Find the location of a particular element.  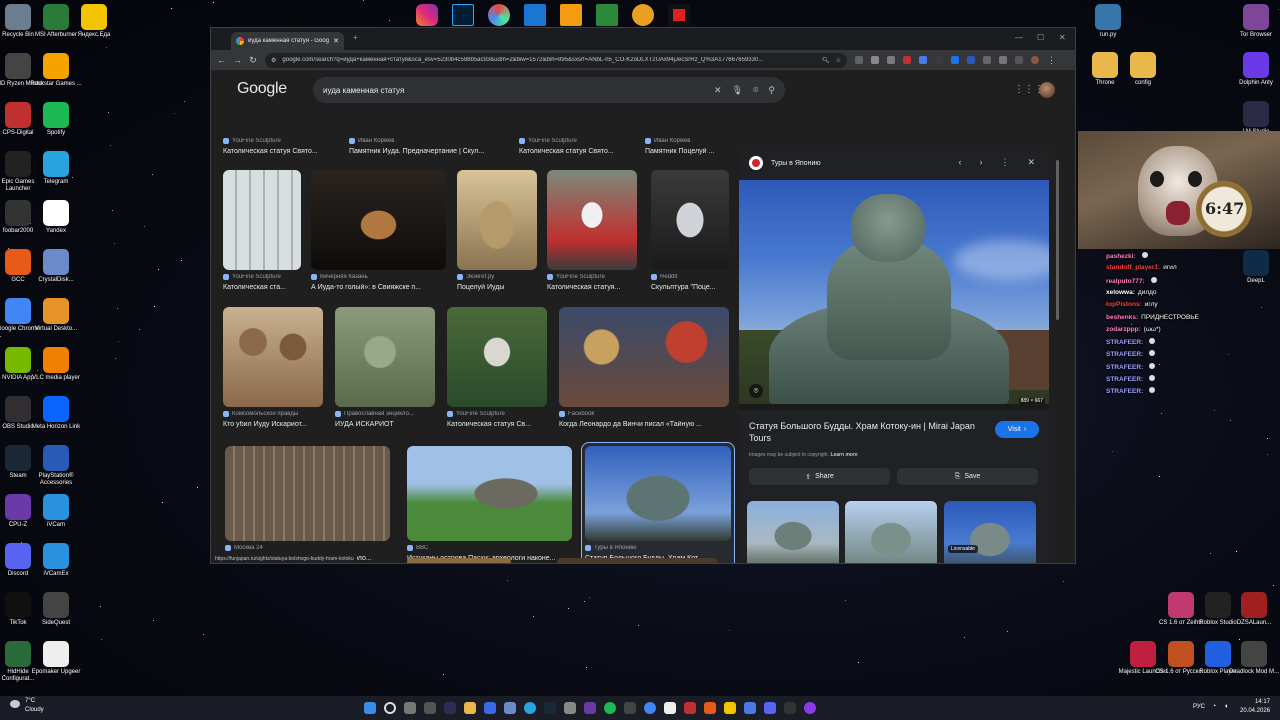

close-window-button: ✕ is located at coordinates (1062, 37).